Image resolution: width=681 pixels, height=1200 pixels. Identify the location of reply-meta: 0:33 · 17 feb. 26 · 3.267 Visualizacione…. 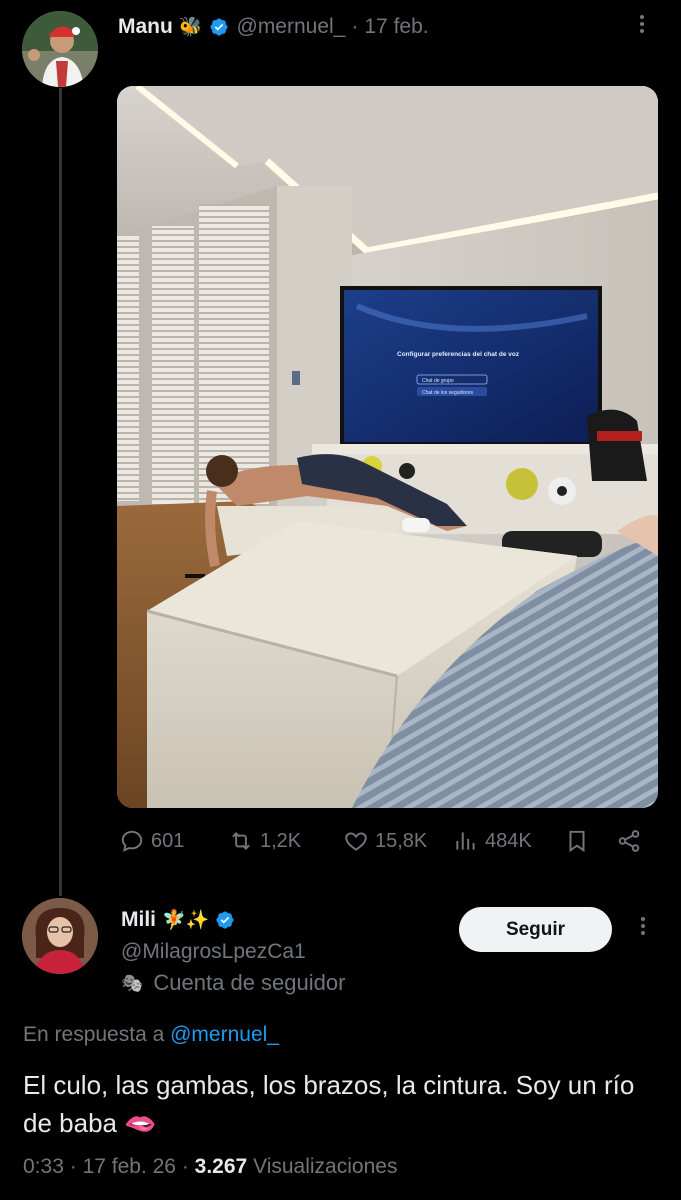
(210, 1167).